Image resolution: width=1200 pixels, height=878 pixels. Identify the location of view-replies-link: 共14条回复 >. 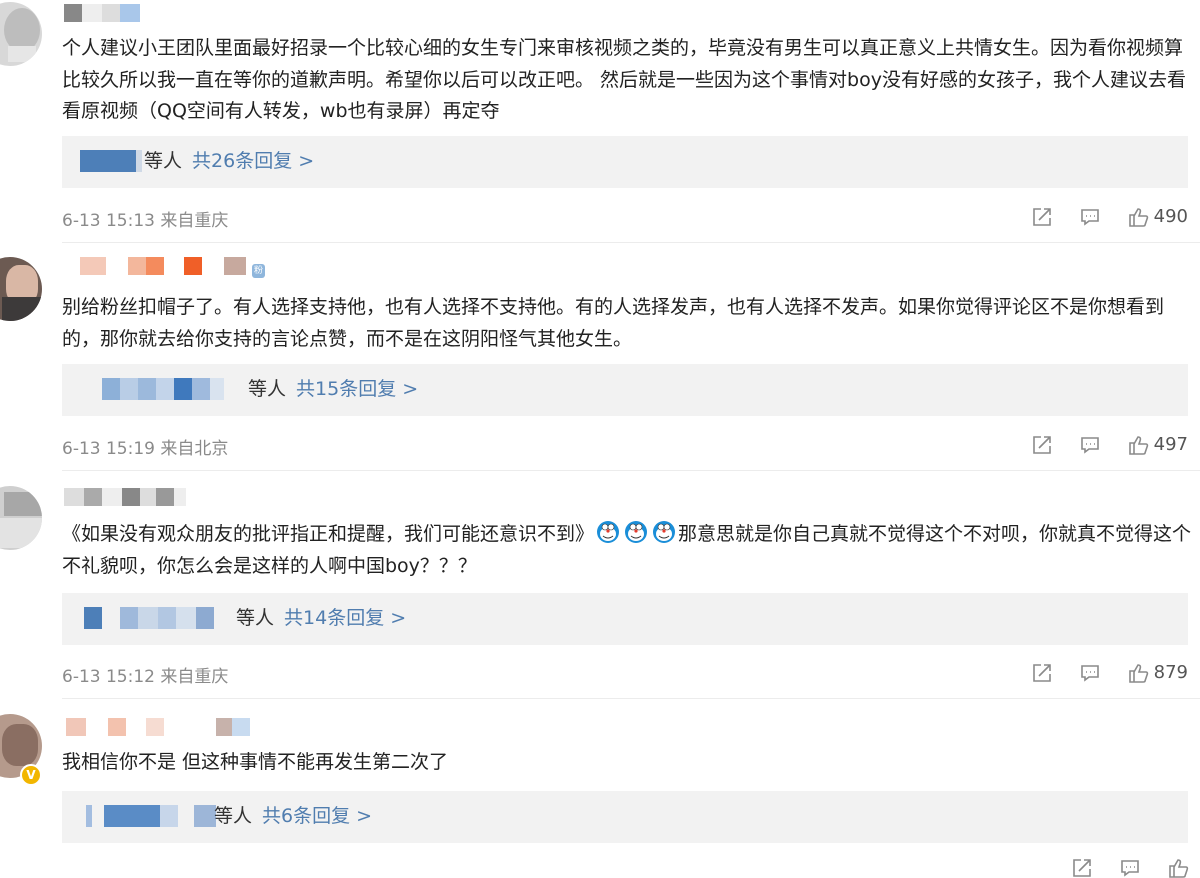
(345, 618).